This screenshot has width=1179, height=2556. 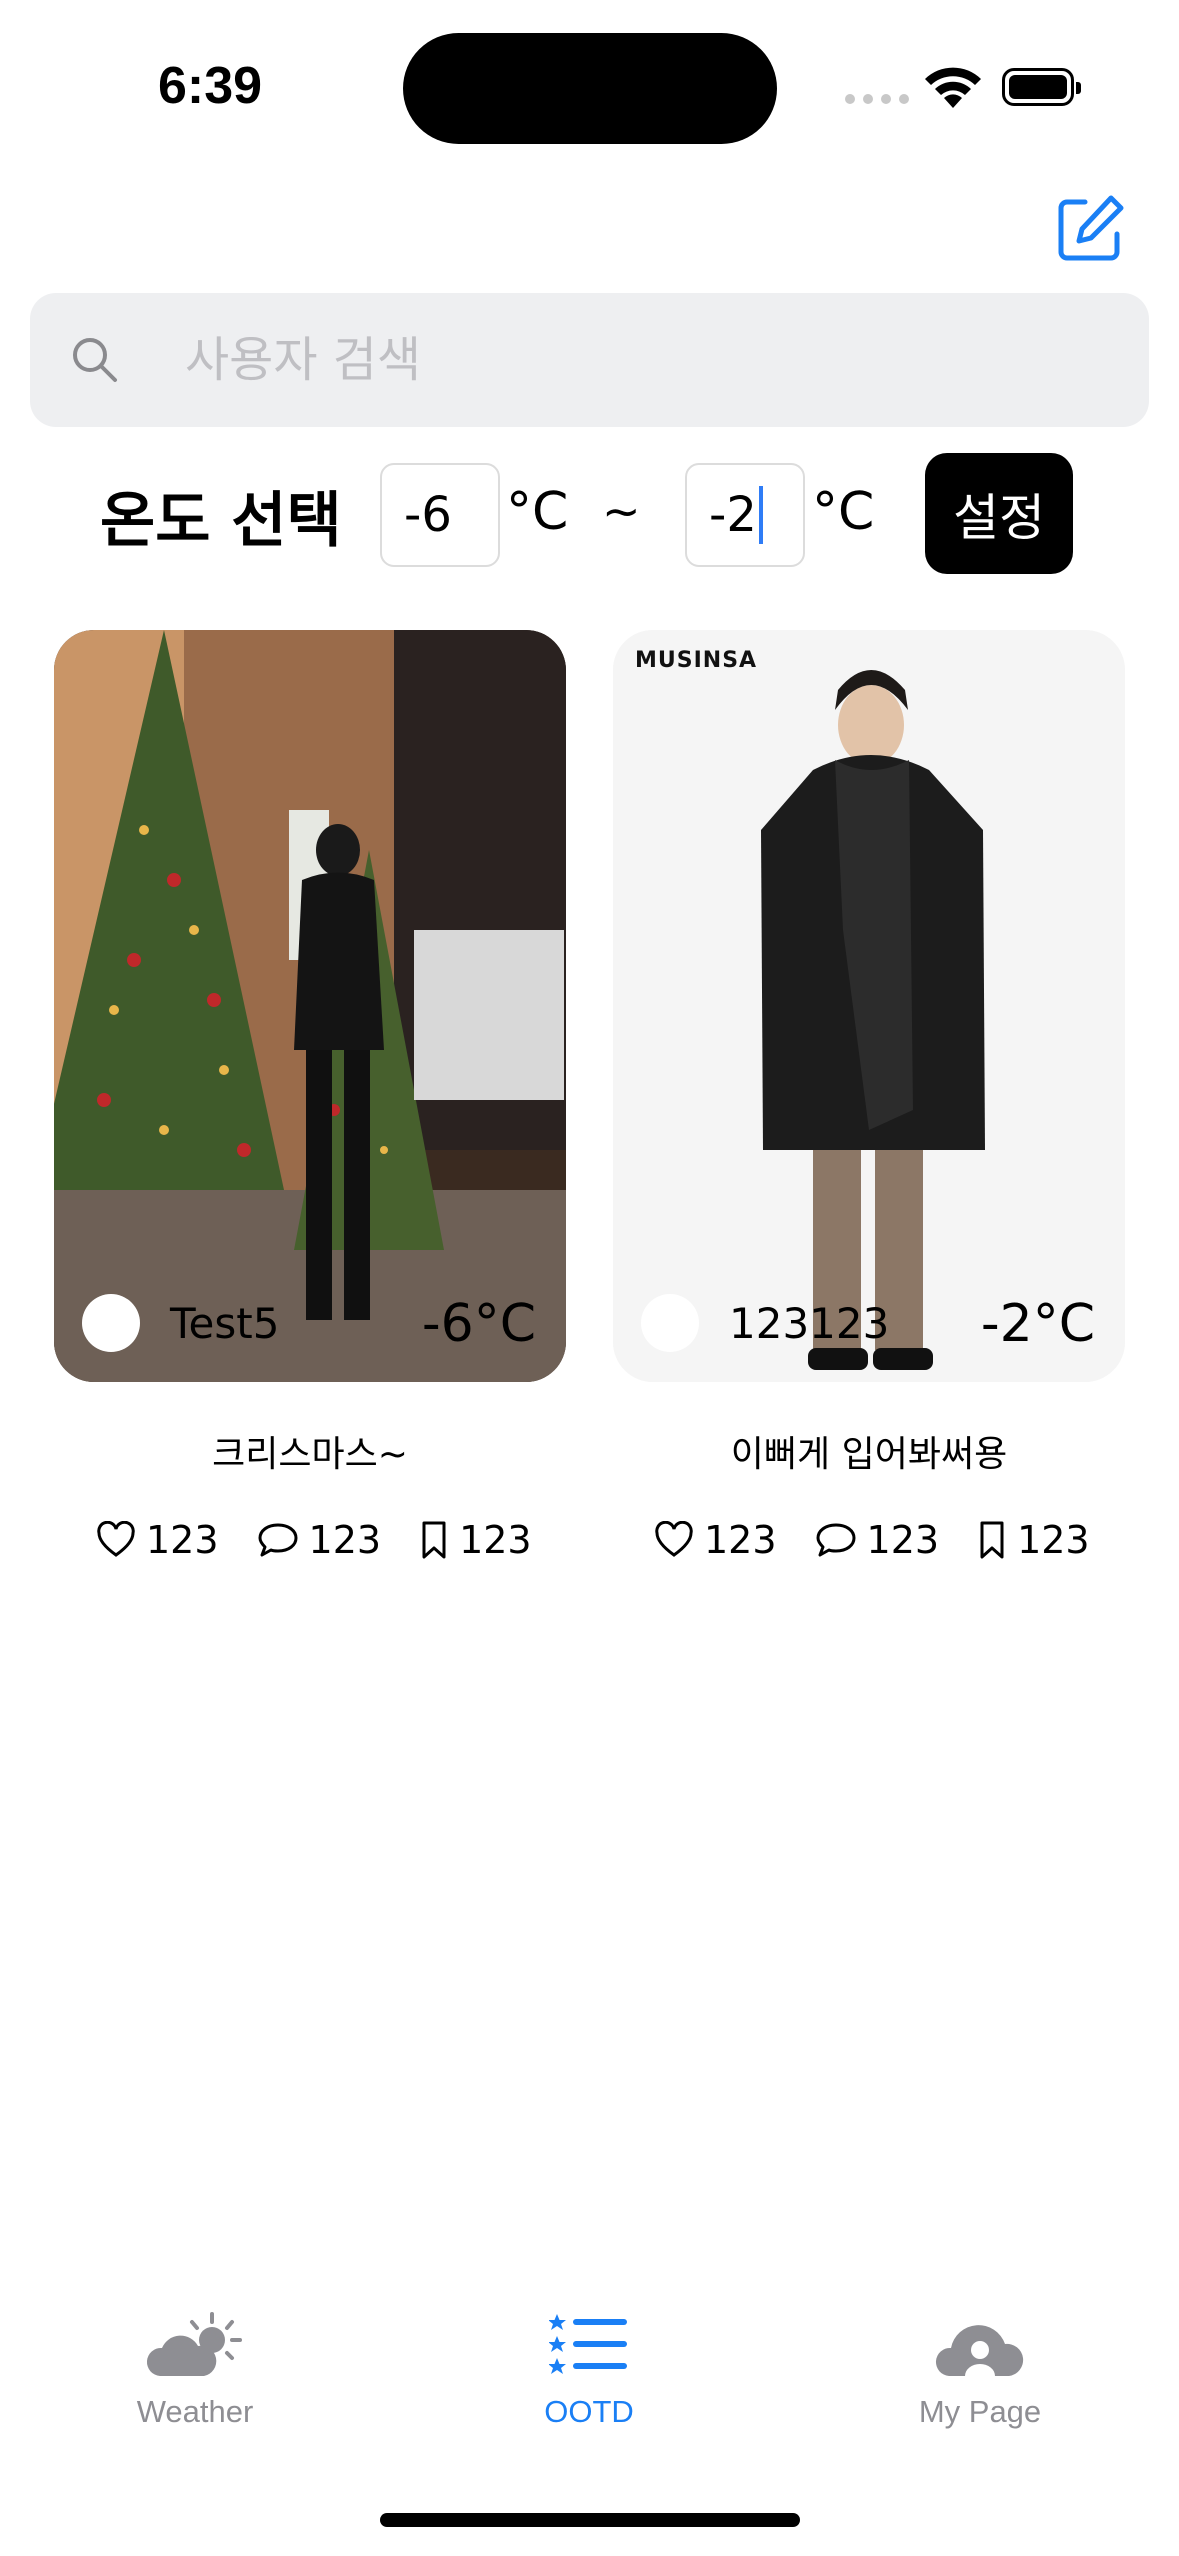 What do you see at coordinates (221, 521) in the screenshot?
I see `temperature-label: 온도 선택` at bounding box center [221, 521].